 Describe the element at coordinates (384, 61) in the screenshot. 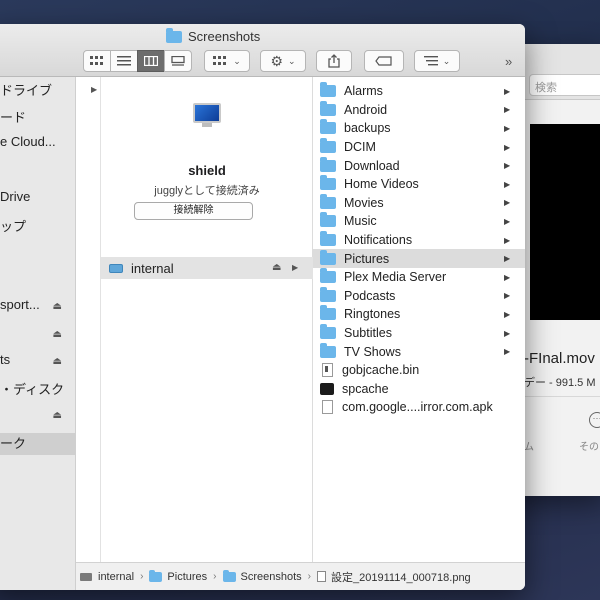

I see `tags-button` at that location.